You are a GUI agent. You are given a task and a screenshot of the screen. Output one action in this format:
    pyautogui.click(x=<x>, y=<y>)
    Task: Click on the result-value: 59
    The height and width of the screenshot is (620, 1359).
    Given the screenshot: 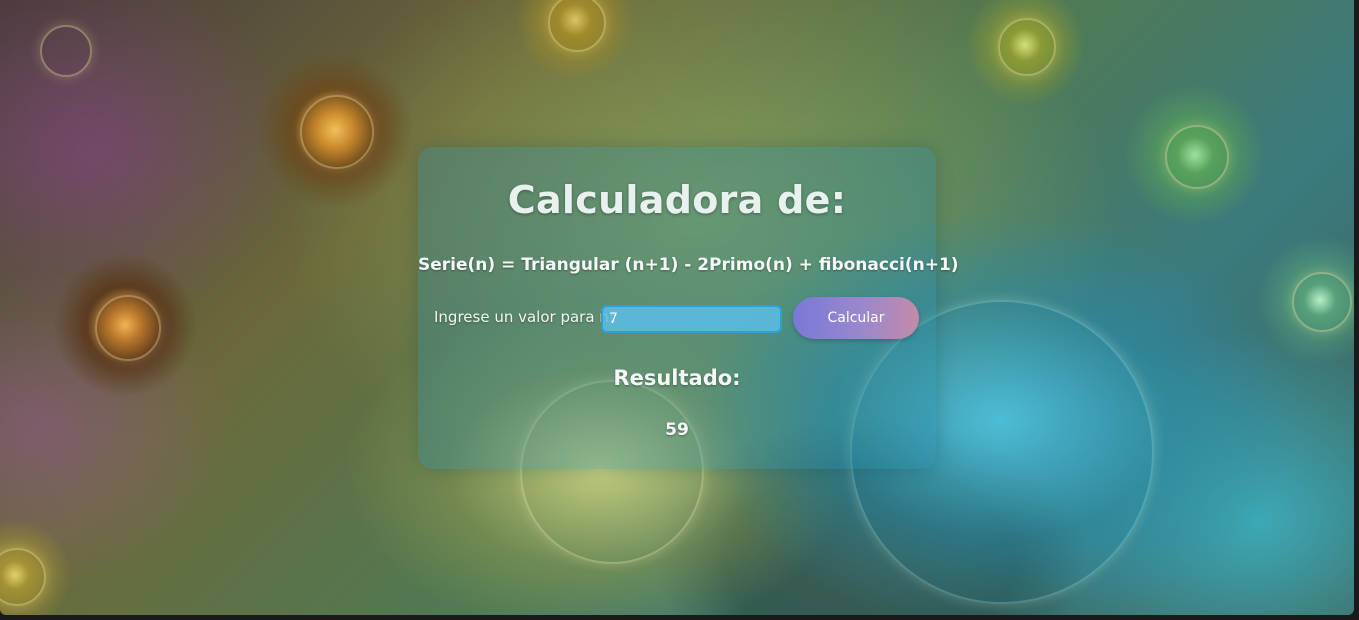 What is the action you would take?
    pyautogui.click(x=677, y=430)
    